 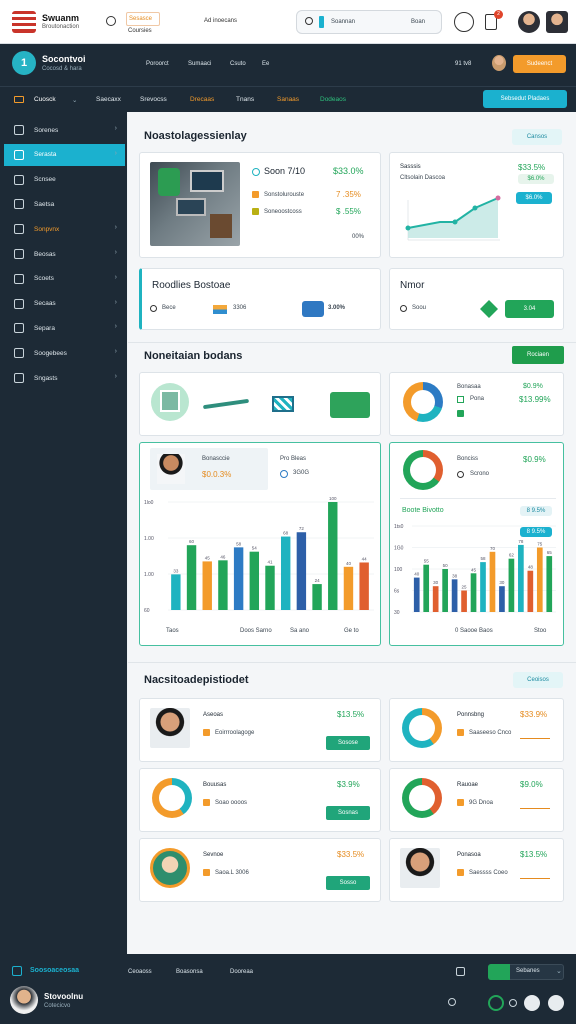 What do you see at coordinates (534, 198) in the screenshot?
I see `card-b-pill: $6.0%` at bounding box center [534, 198].